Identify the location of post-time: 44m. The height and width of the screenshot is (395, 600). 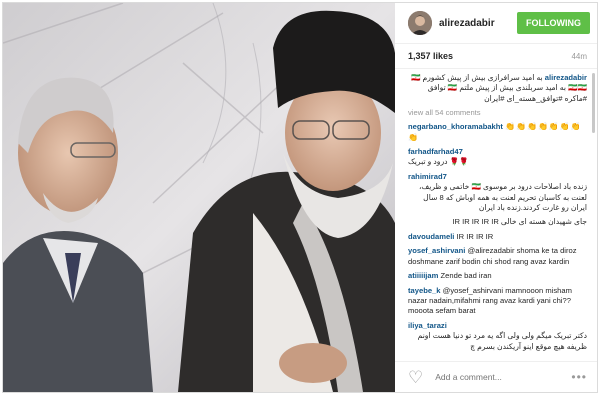
(579, 56).